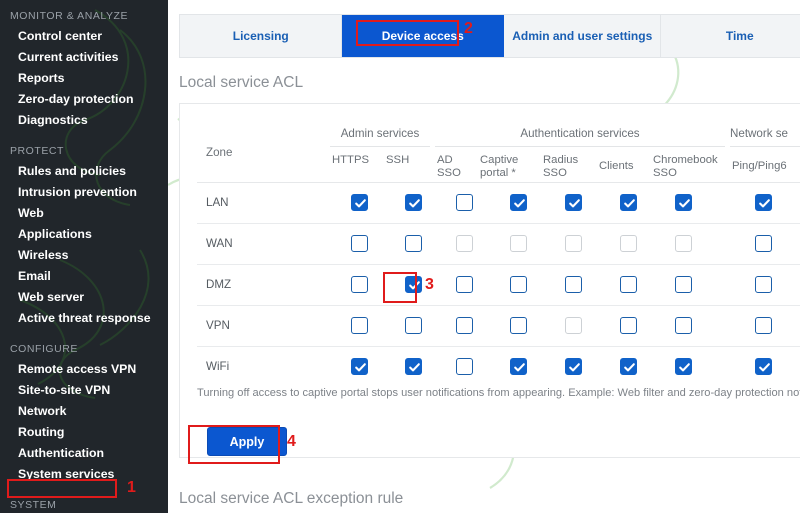  What do you see at coordinates (84, 411) in the screenshot?
I see `sidebar-item-network: Network` at bounding box center [84, 411].